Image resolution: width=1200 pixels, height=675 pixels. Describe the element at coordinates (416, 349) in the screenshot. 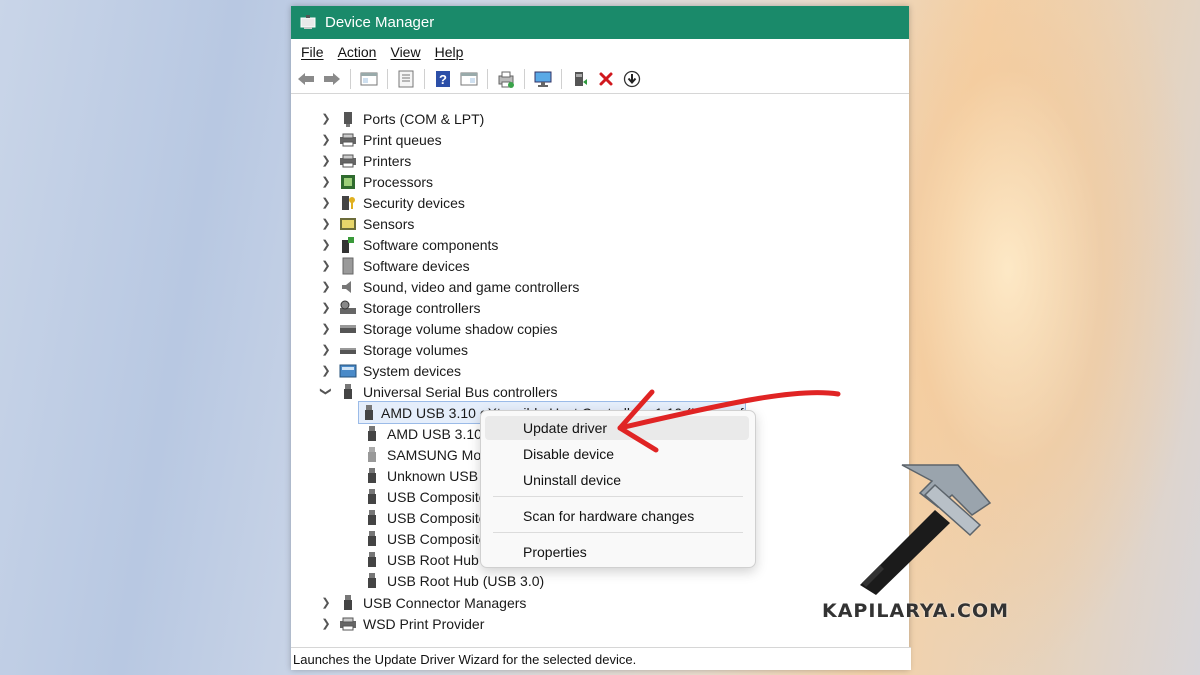

I see `tree-item-label: Storage volumes` at that location.